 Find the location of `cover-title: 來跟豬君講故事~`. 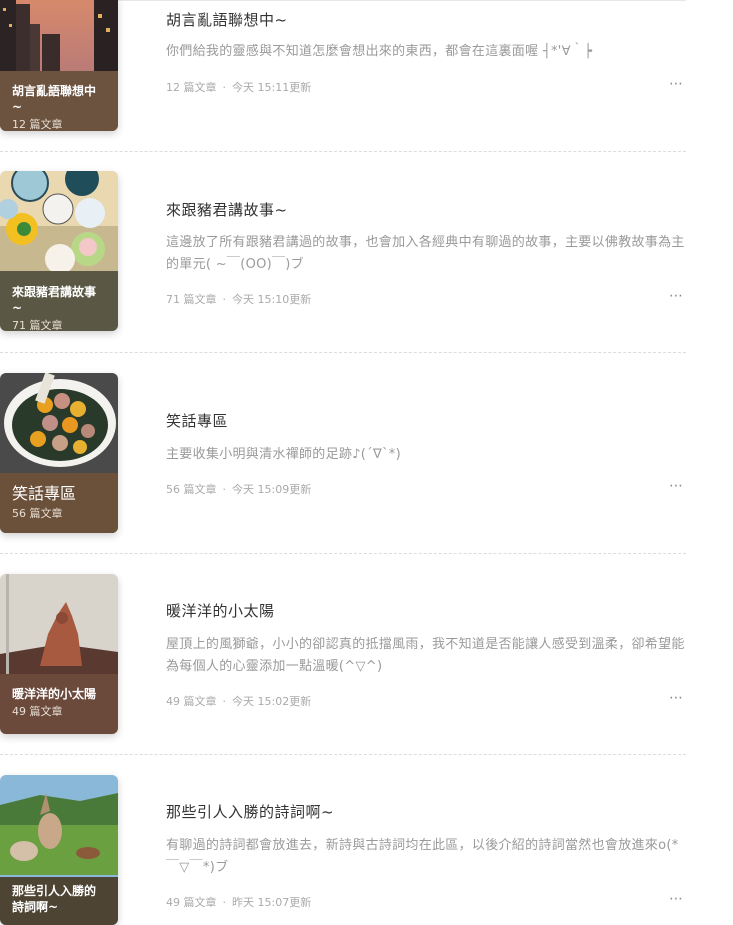

cover-title: 來跟豬君講故事~ is located at coordinates (54, 300).